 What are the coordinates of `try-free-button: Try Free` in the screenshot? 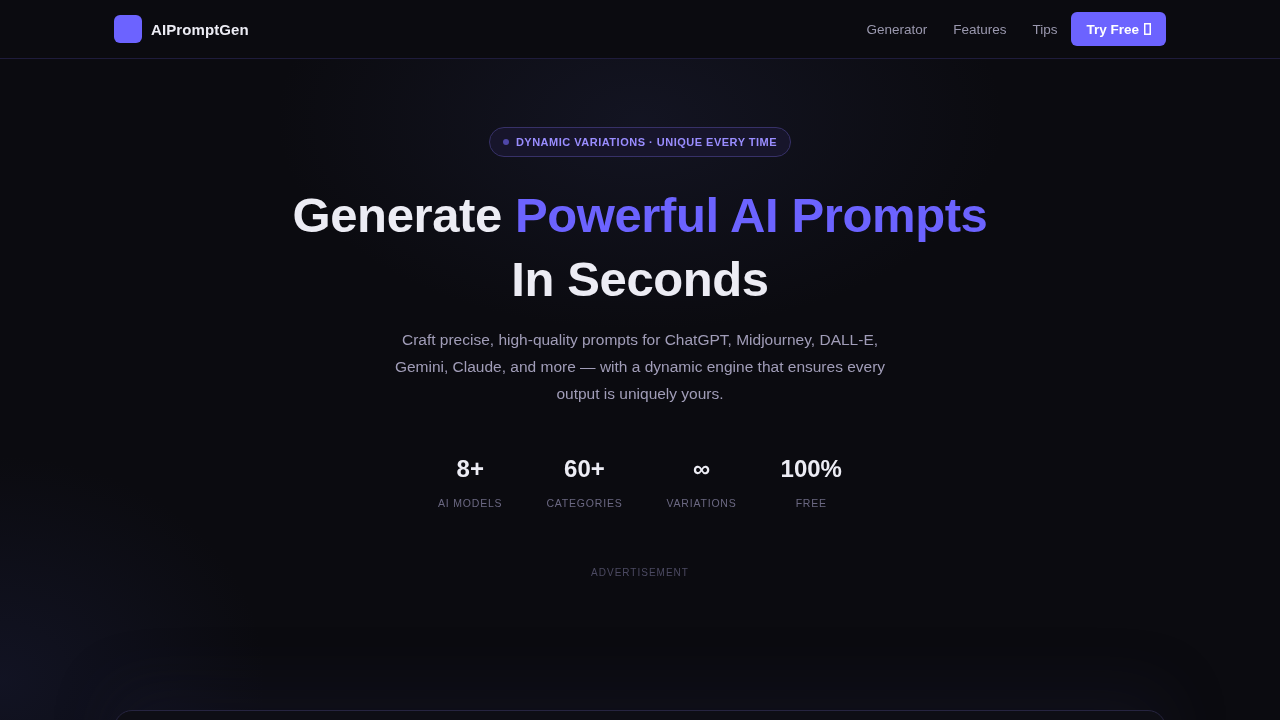 It's located at (1118, 29).